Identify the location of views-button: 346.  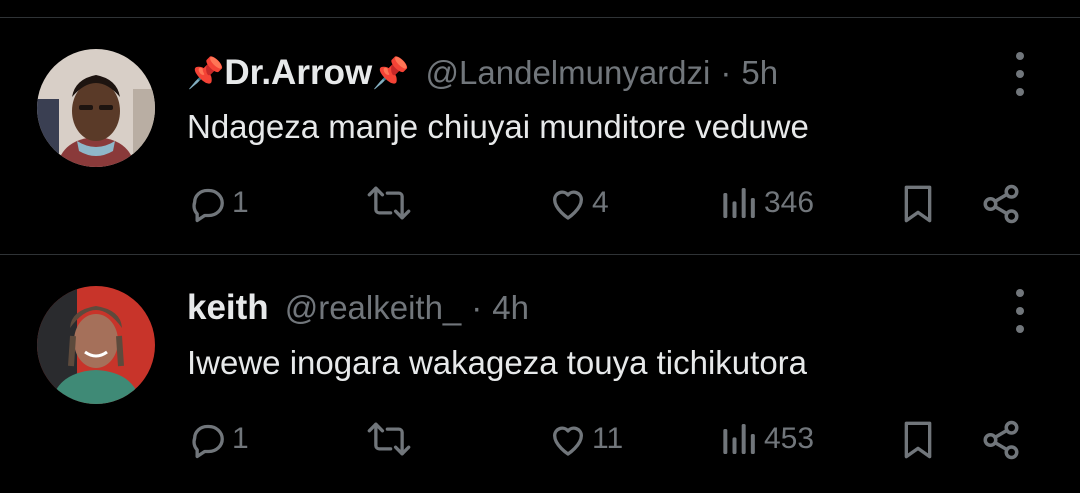
(767, 203).